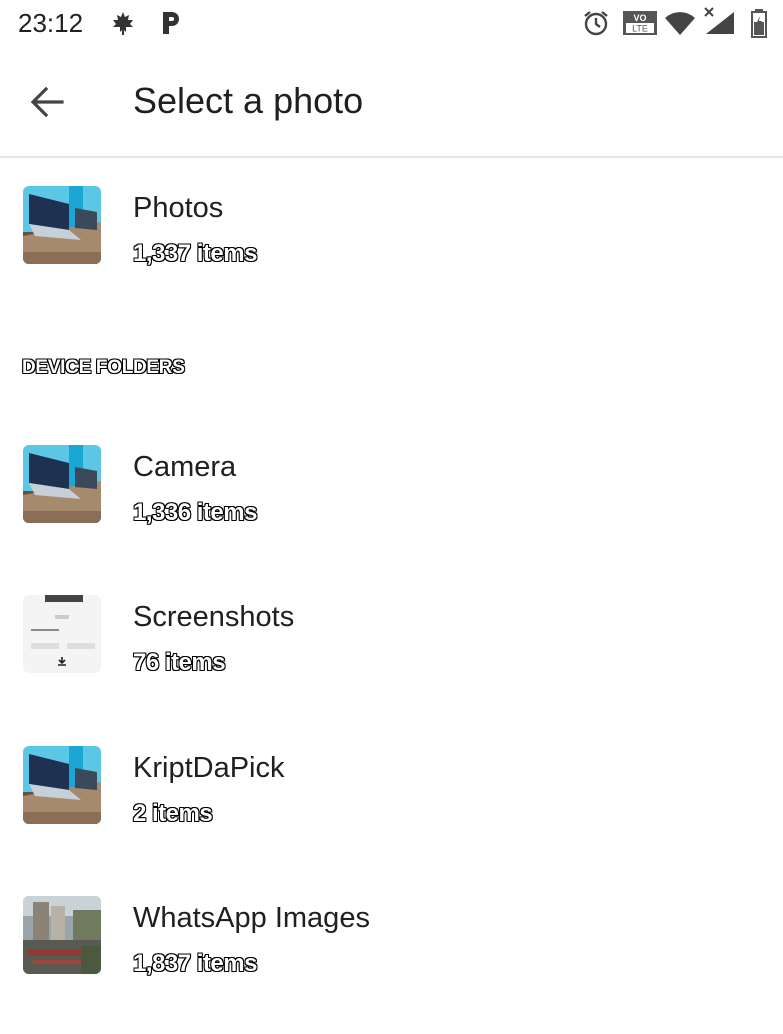  I want to click on back-button, so click(47, 103).